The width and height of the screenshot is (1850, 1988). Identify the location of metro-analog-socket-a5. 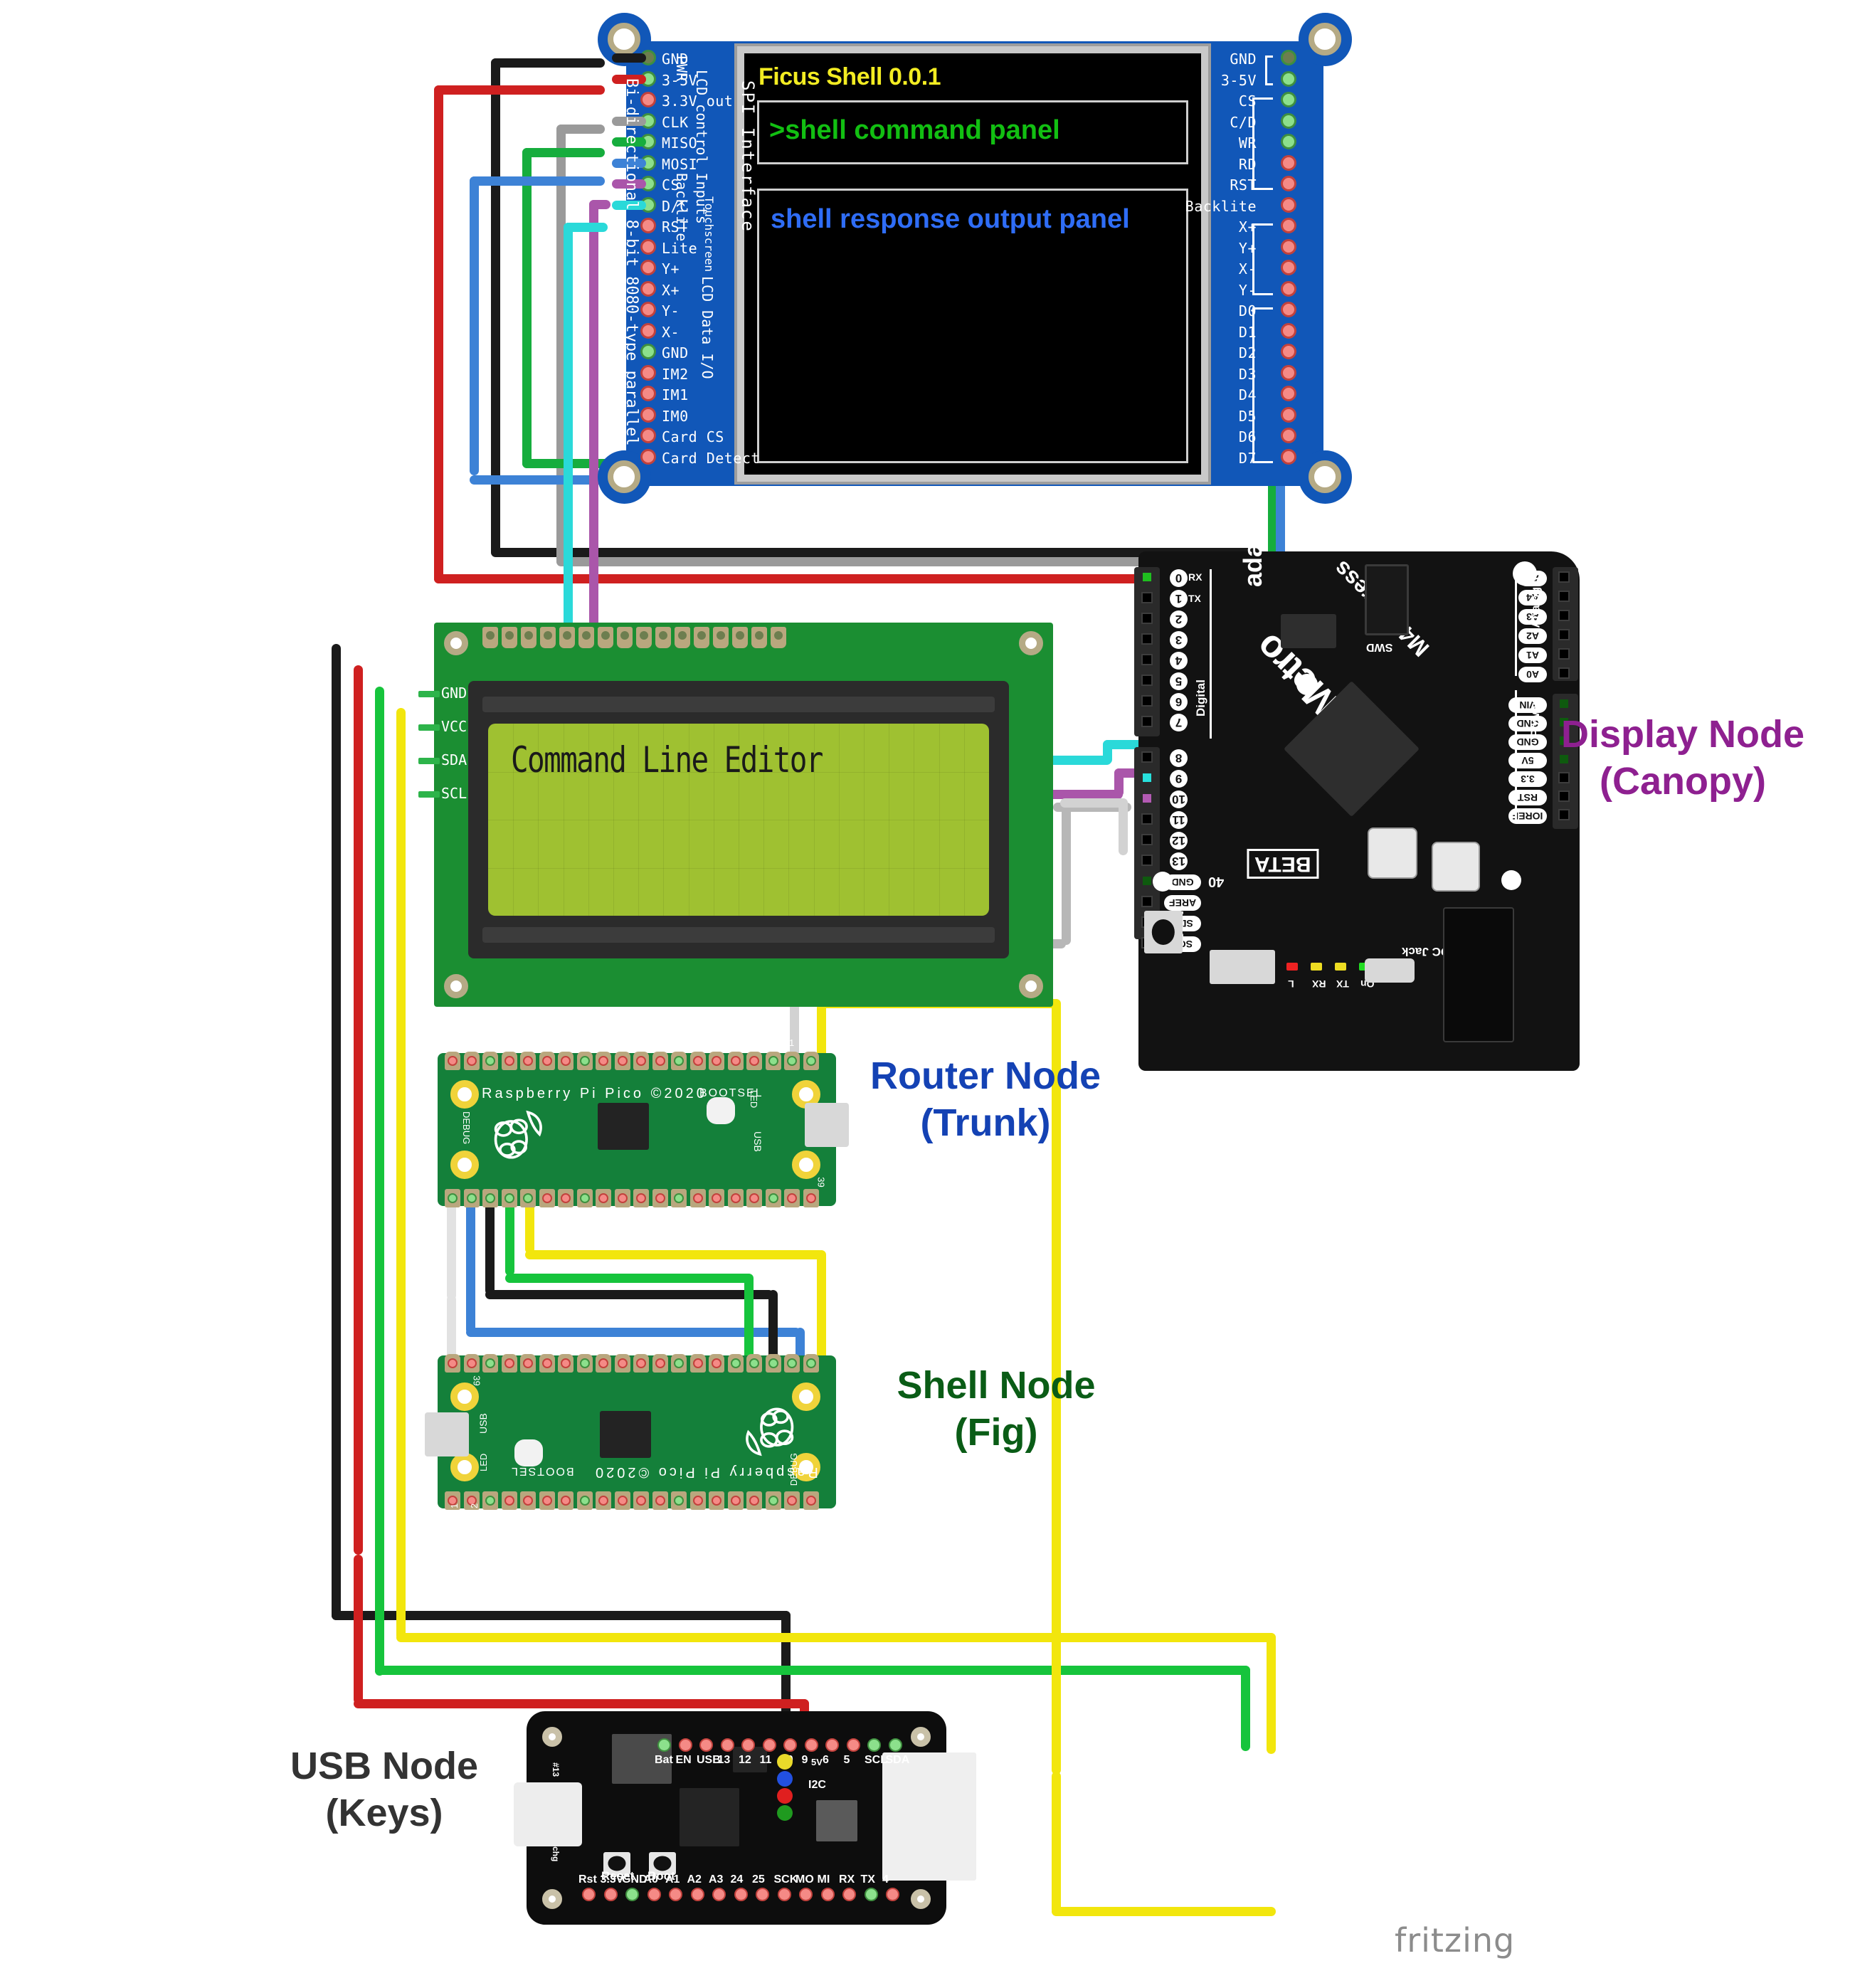
(1564, 577).